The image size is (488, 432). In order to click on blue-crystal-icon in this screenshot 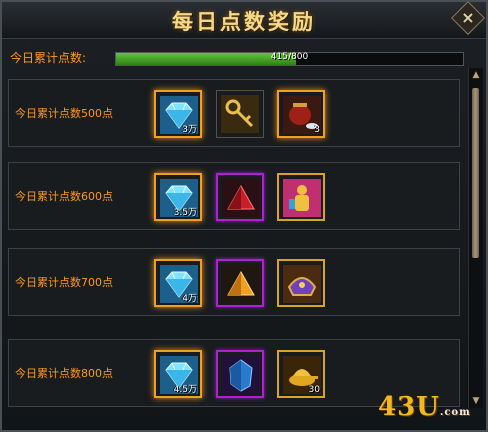, I will do `click(241, 375)`.